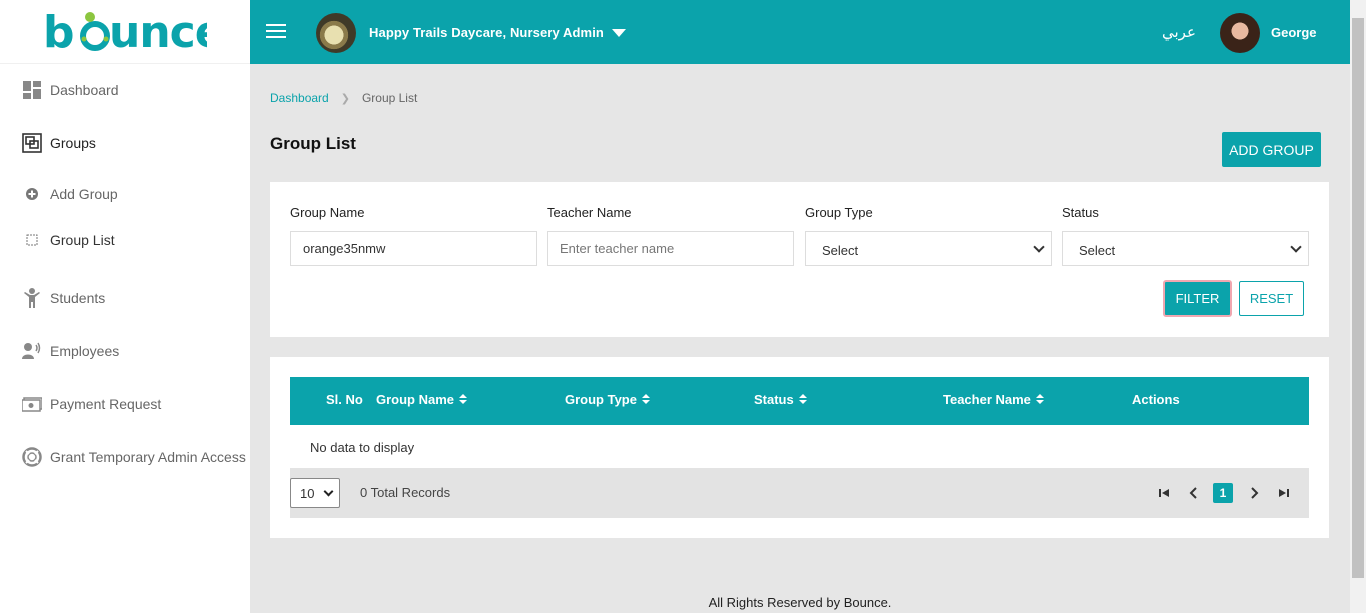 The width and height of the screenshot is (1366, 613). What do you see at coordinates (1080, 212) in the screenshot?
I see `status-label: Status` at bounding box center [1080, 212].